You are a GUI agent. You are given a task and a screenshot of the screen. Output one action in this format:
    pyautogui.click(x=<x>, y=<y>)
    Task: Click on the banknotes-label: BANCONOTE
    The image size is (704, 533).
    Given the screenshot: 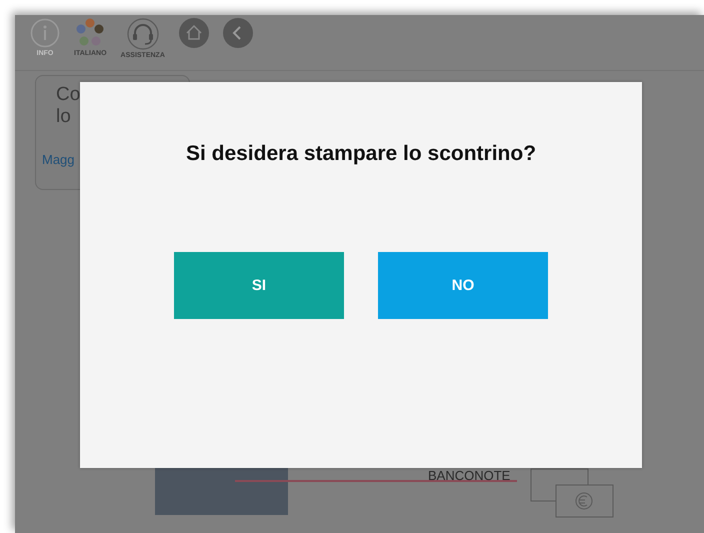 What is the action you would take?
    pyautogui.click(x=469, y=475)
    